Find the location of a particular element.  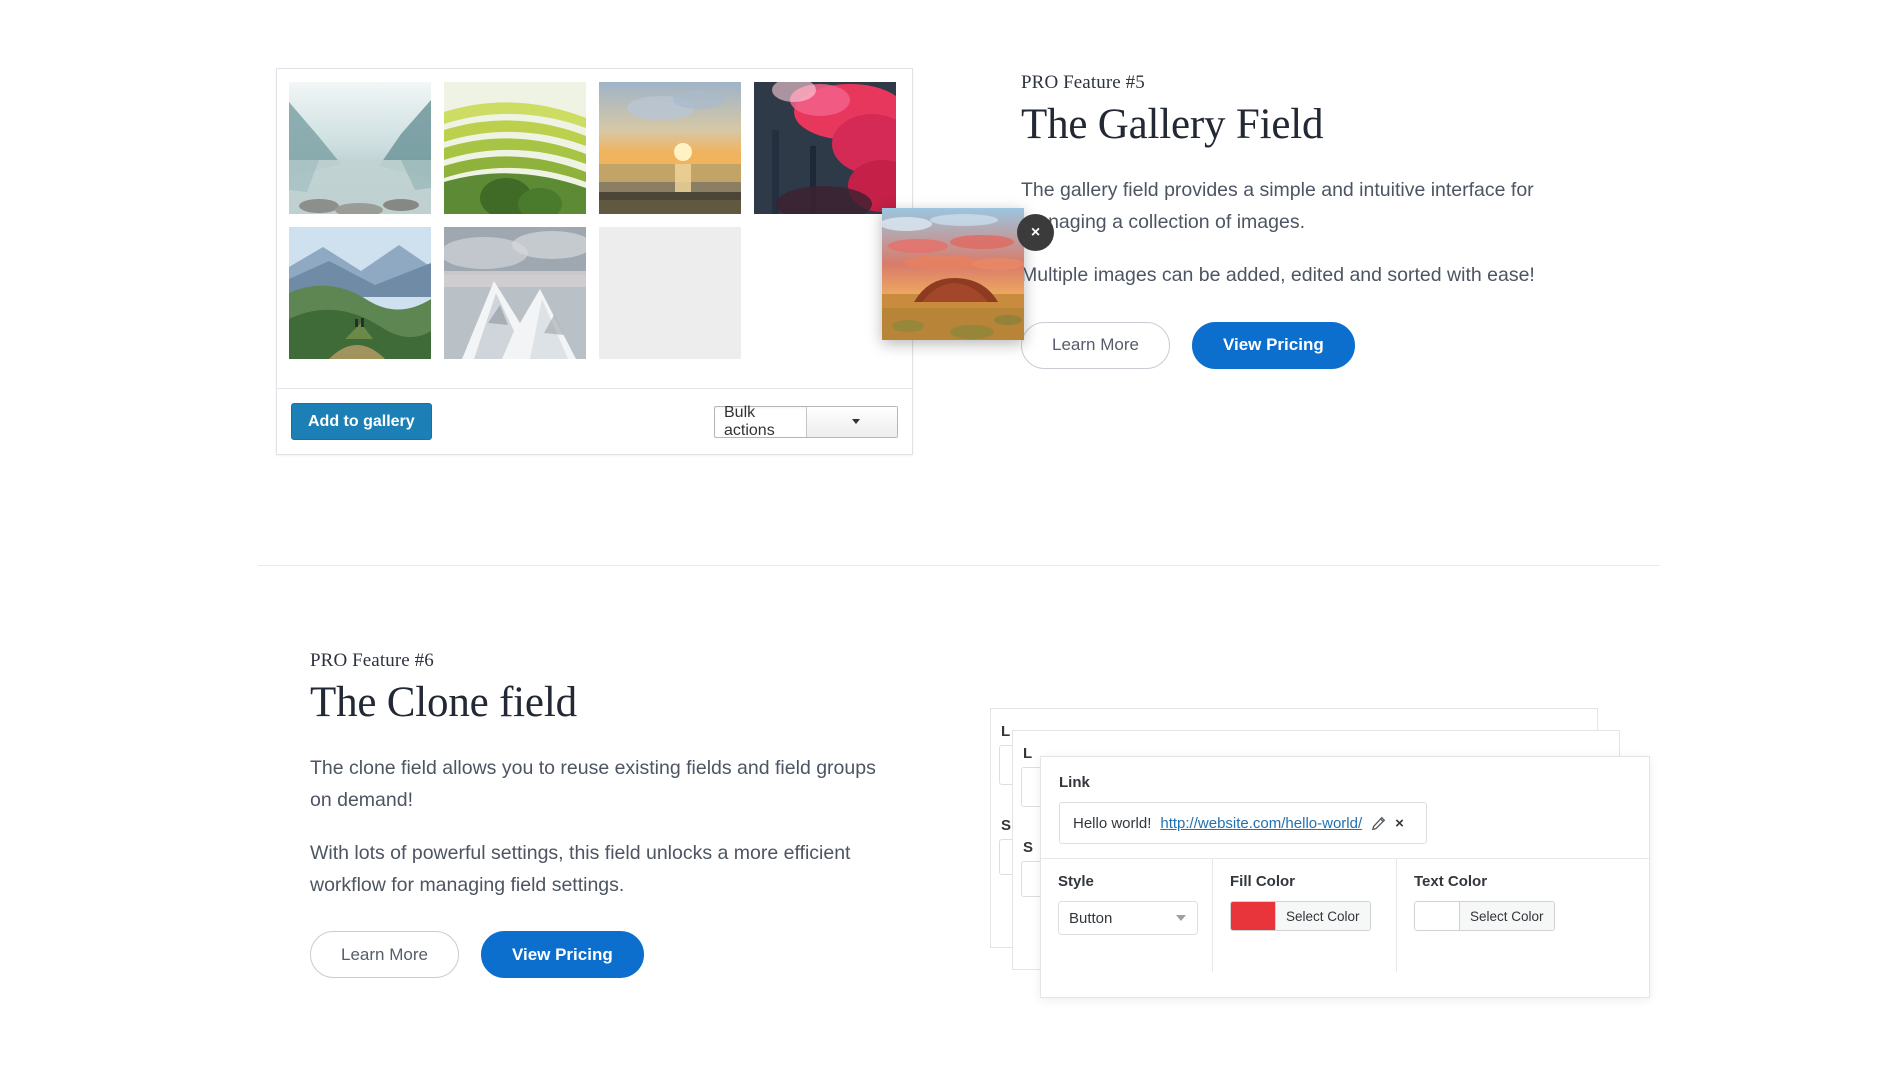

fill-color-label: Fill Color is located at coordinates (1262, 881).